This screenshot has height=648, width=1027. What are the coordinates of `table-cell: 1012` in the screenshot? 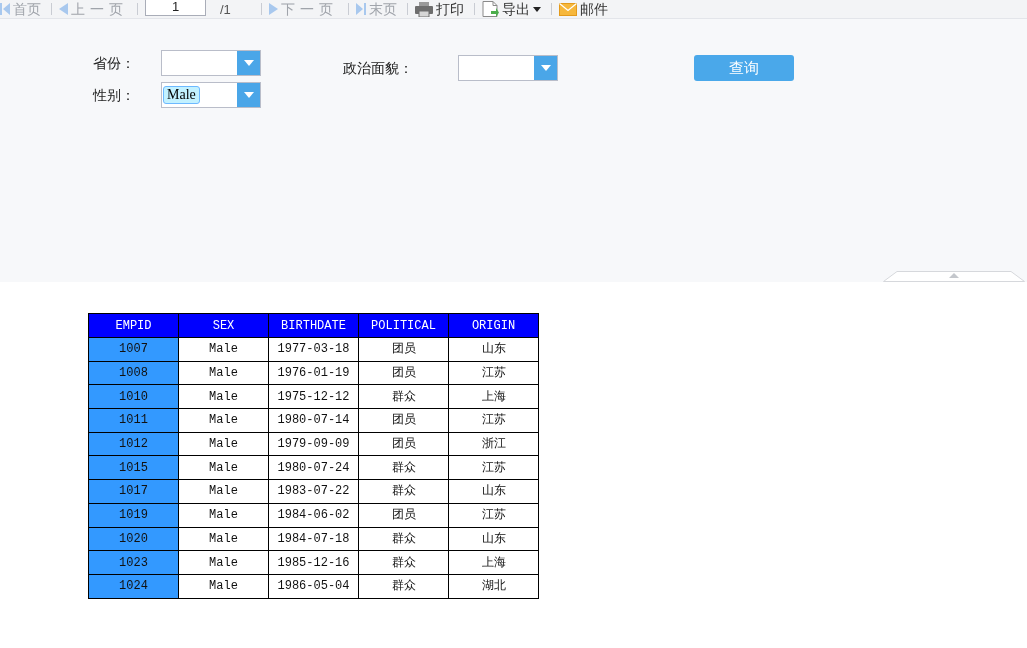 It's located at (133, 444).